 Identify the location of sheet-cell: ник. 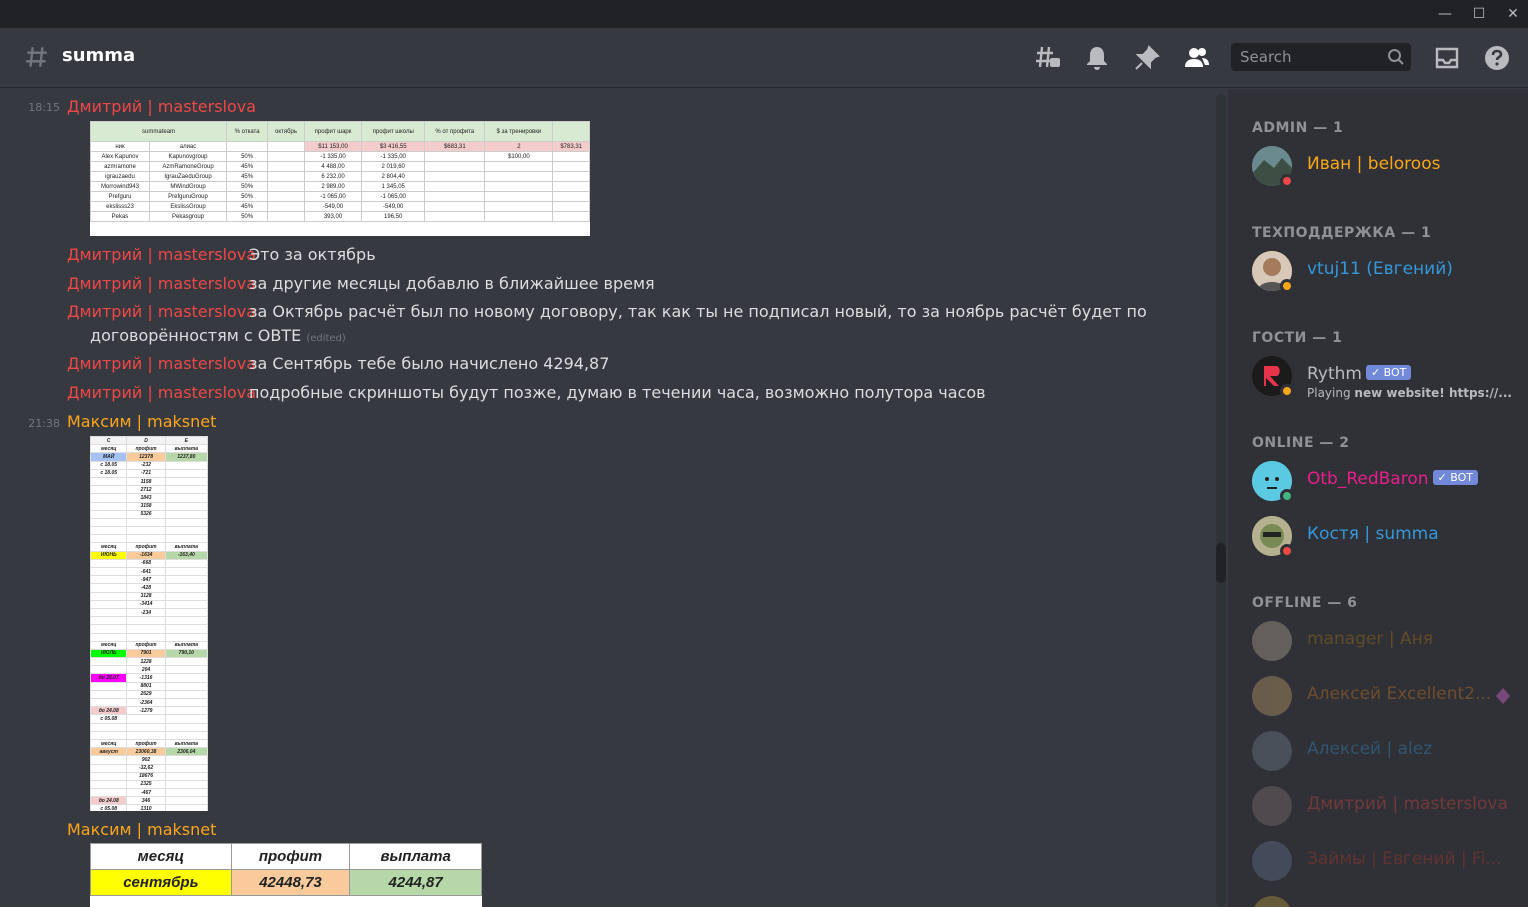
(120, 146).